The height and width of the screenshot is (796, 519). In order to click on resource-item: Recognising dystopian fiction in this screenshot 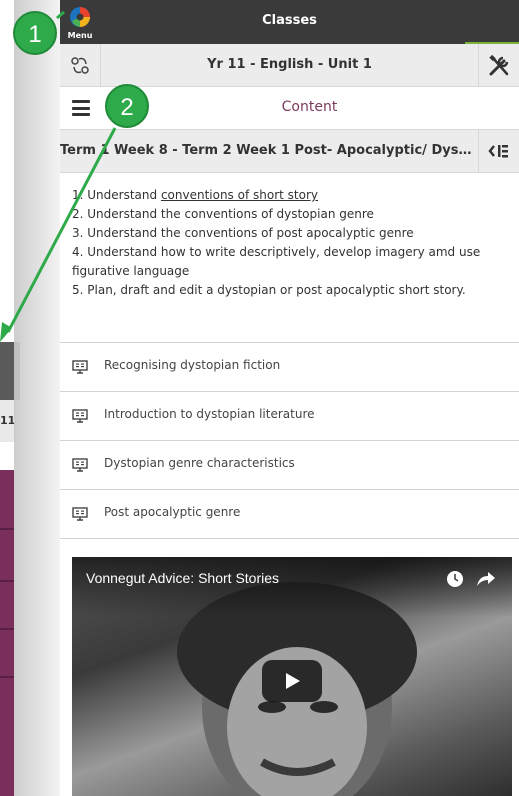, I will do `click(289, 366)`.